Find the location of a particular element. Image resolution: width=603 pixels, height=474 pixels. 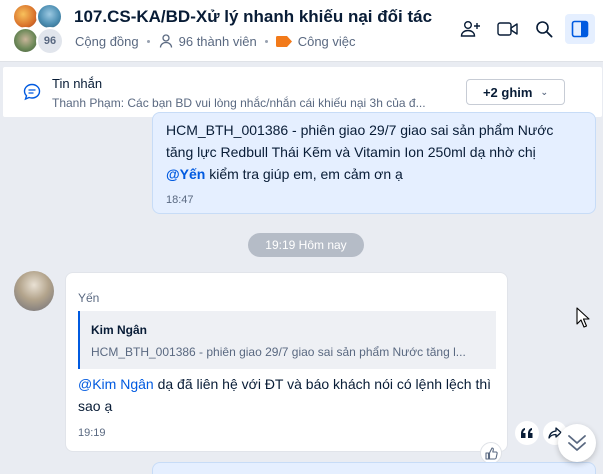

sidebar-toggle-icon is located at coordinates (580, 29).